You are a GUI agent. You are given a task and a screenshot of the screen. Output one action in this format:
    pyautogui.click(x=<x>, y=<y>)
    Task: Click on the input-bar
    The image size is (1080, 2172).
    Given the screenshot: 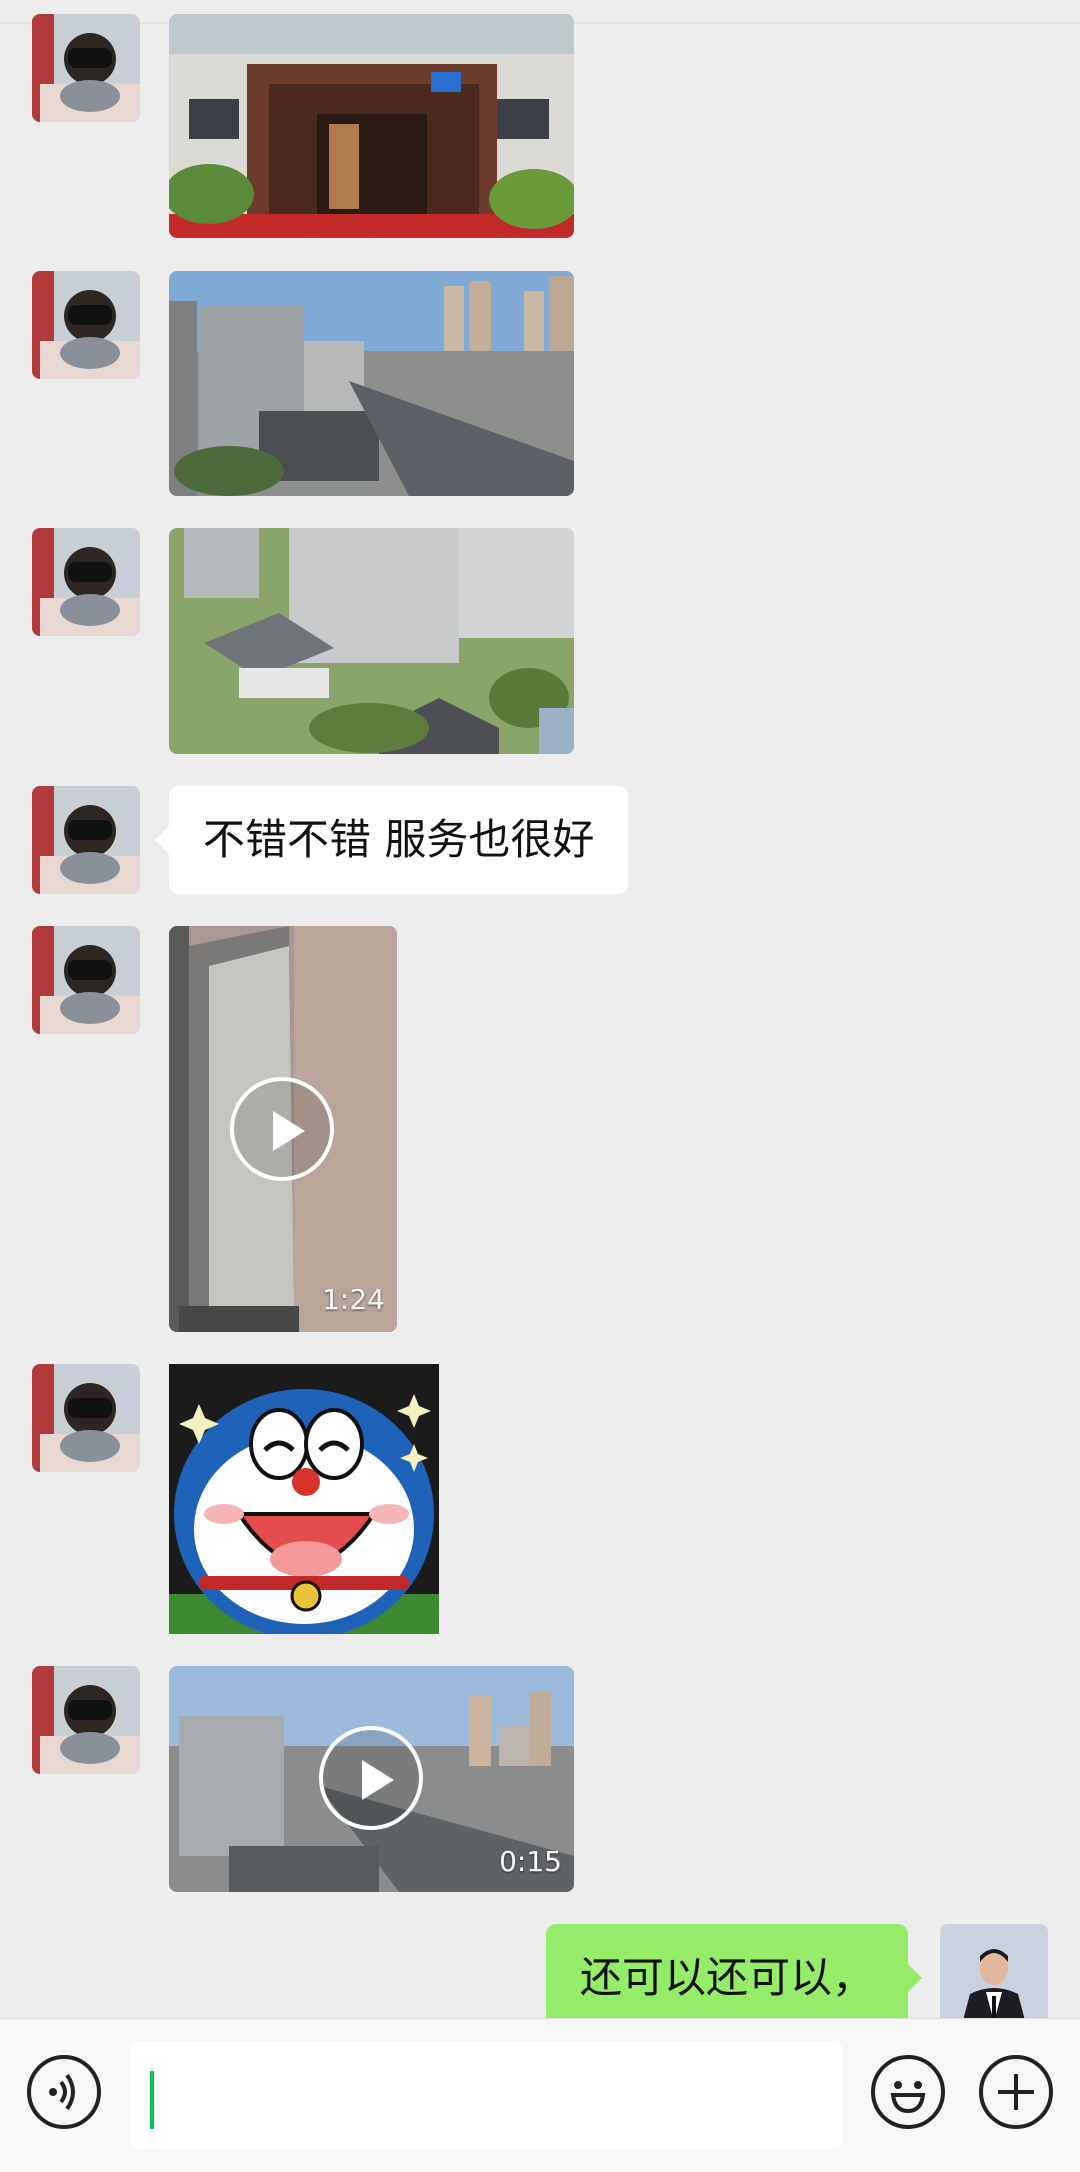 What is the action you would take?
    pyautogui.click(x=540, y=2095)
    